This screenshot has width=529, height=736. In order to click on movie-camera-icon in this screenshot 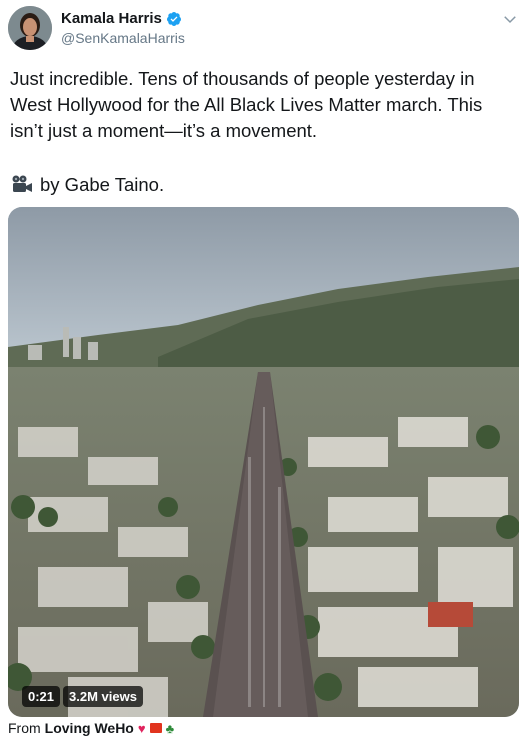, I will do `click(22, 183)`.